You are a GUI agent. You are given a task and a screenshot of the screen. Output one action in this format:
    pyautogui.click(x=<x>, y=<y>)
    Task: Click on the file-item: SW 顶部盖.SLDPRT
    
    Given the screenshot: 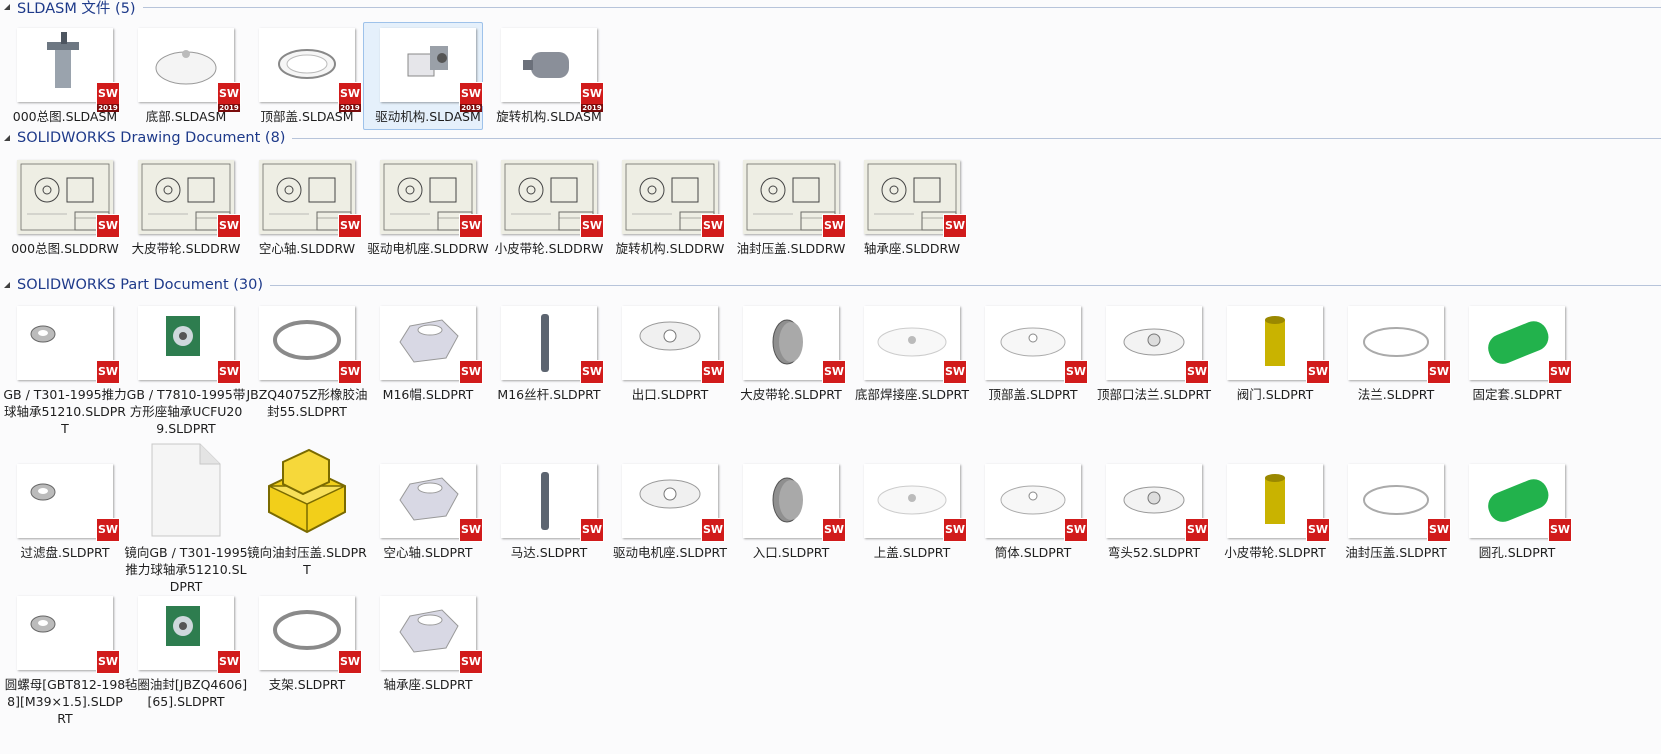 What is the action you would take?
    pyautogui.click(x=1033, y=354)
    